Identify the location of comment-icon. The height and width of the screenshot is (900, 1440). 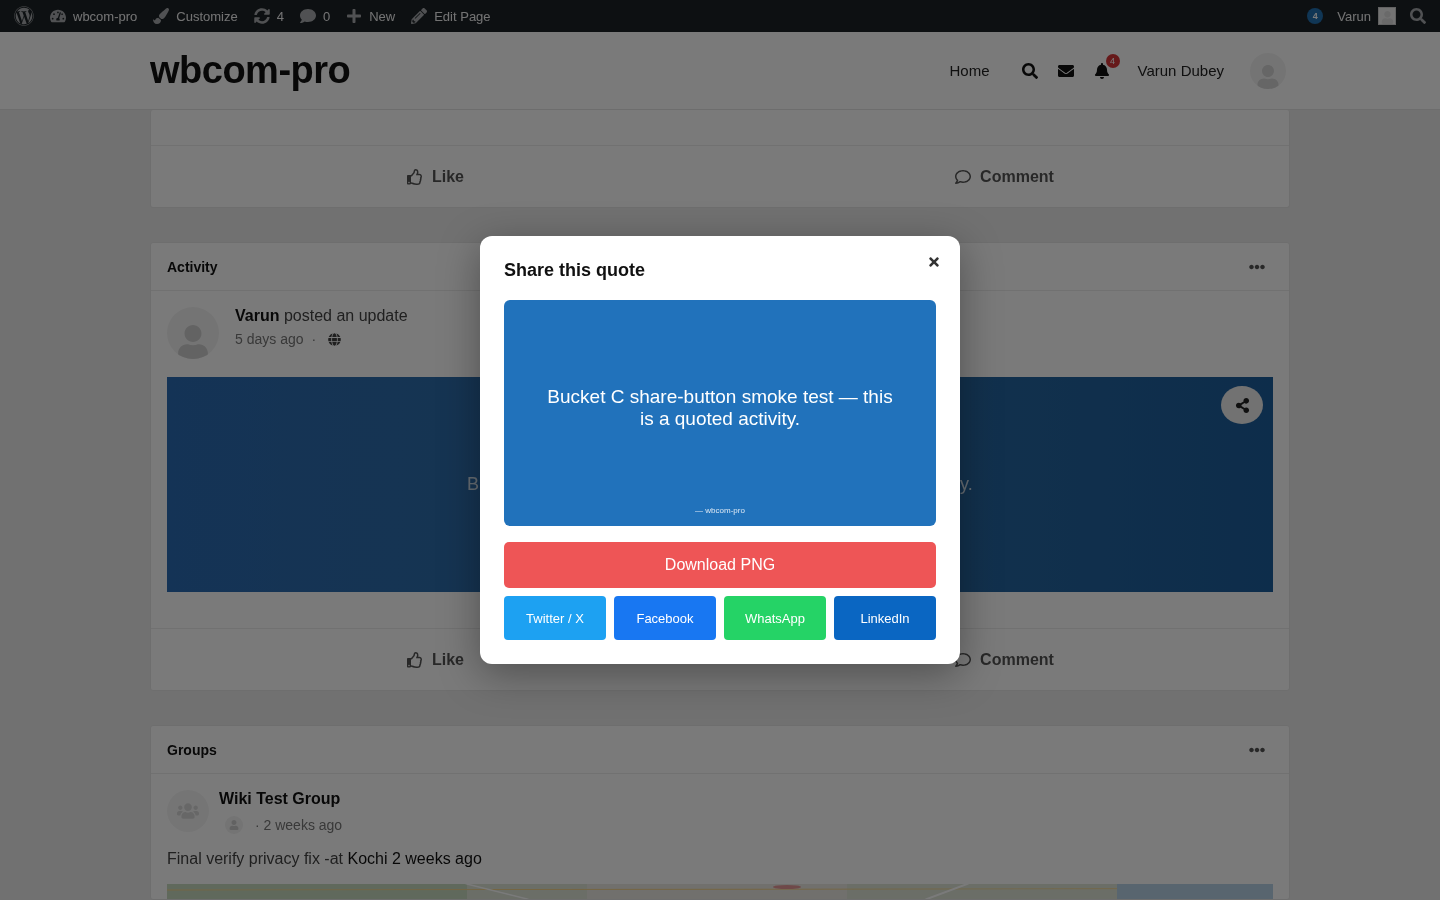
(963, 176).